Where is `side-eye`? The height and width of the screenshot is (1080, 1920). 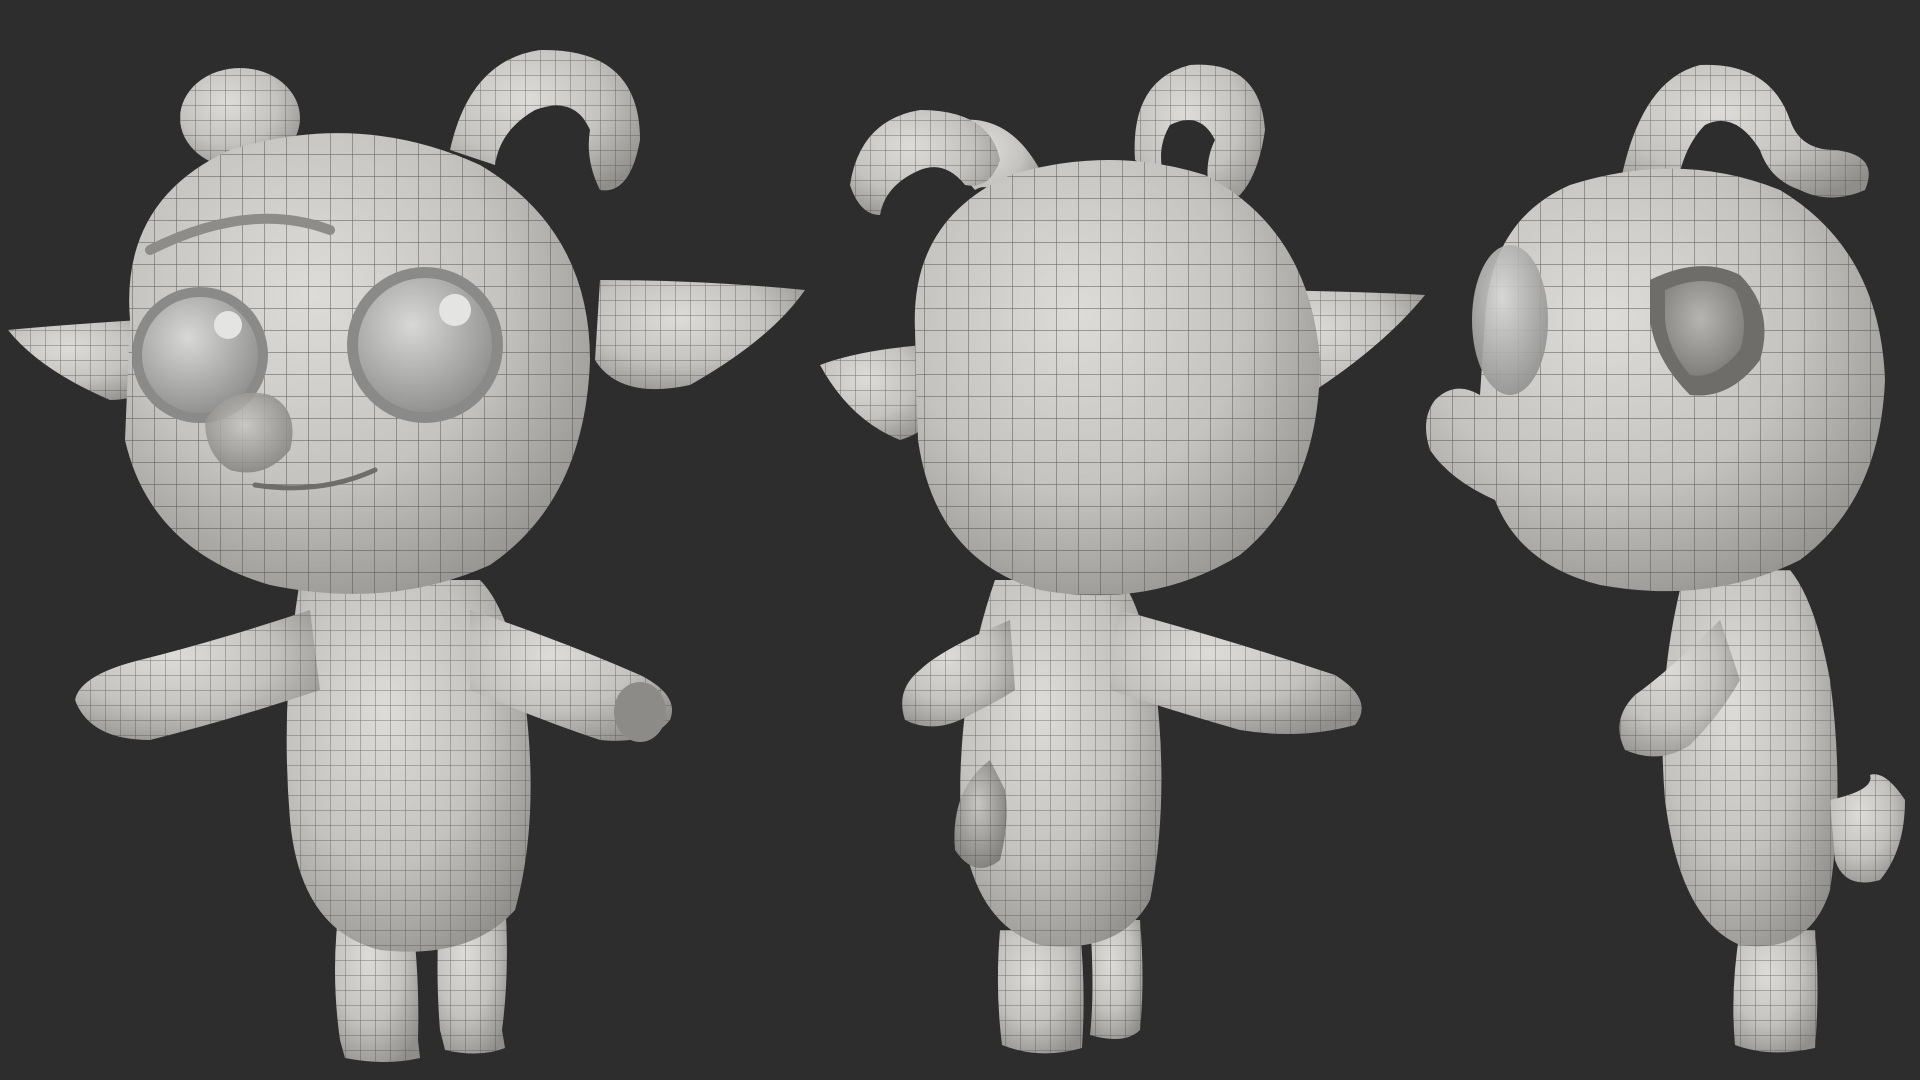 side-eye is located at coordinates (1510, 320).